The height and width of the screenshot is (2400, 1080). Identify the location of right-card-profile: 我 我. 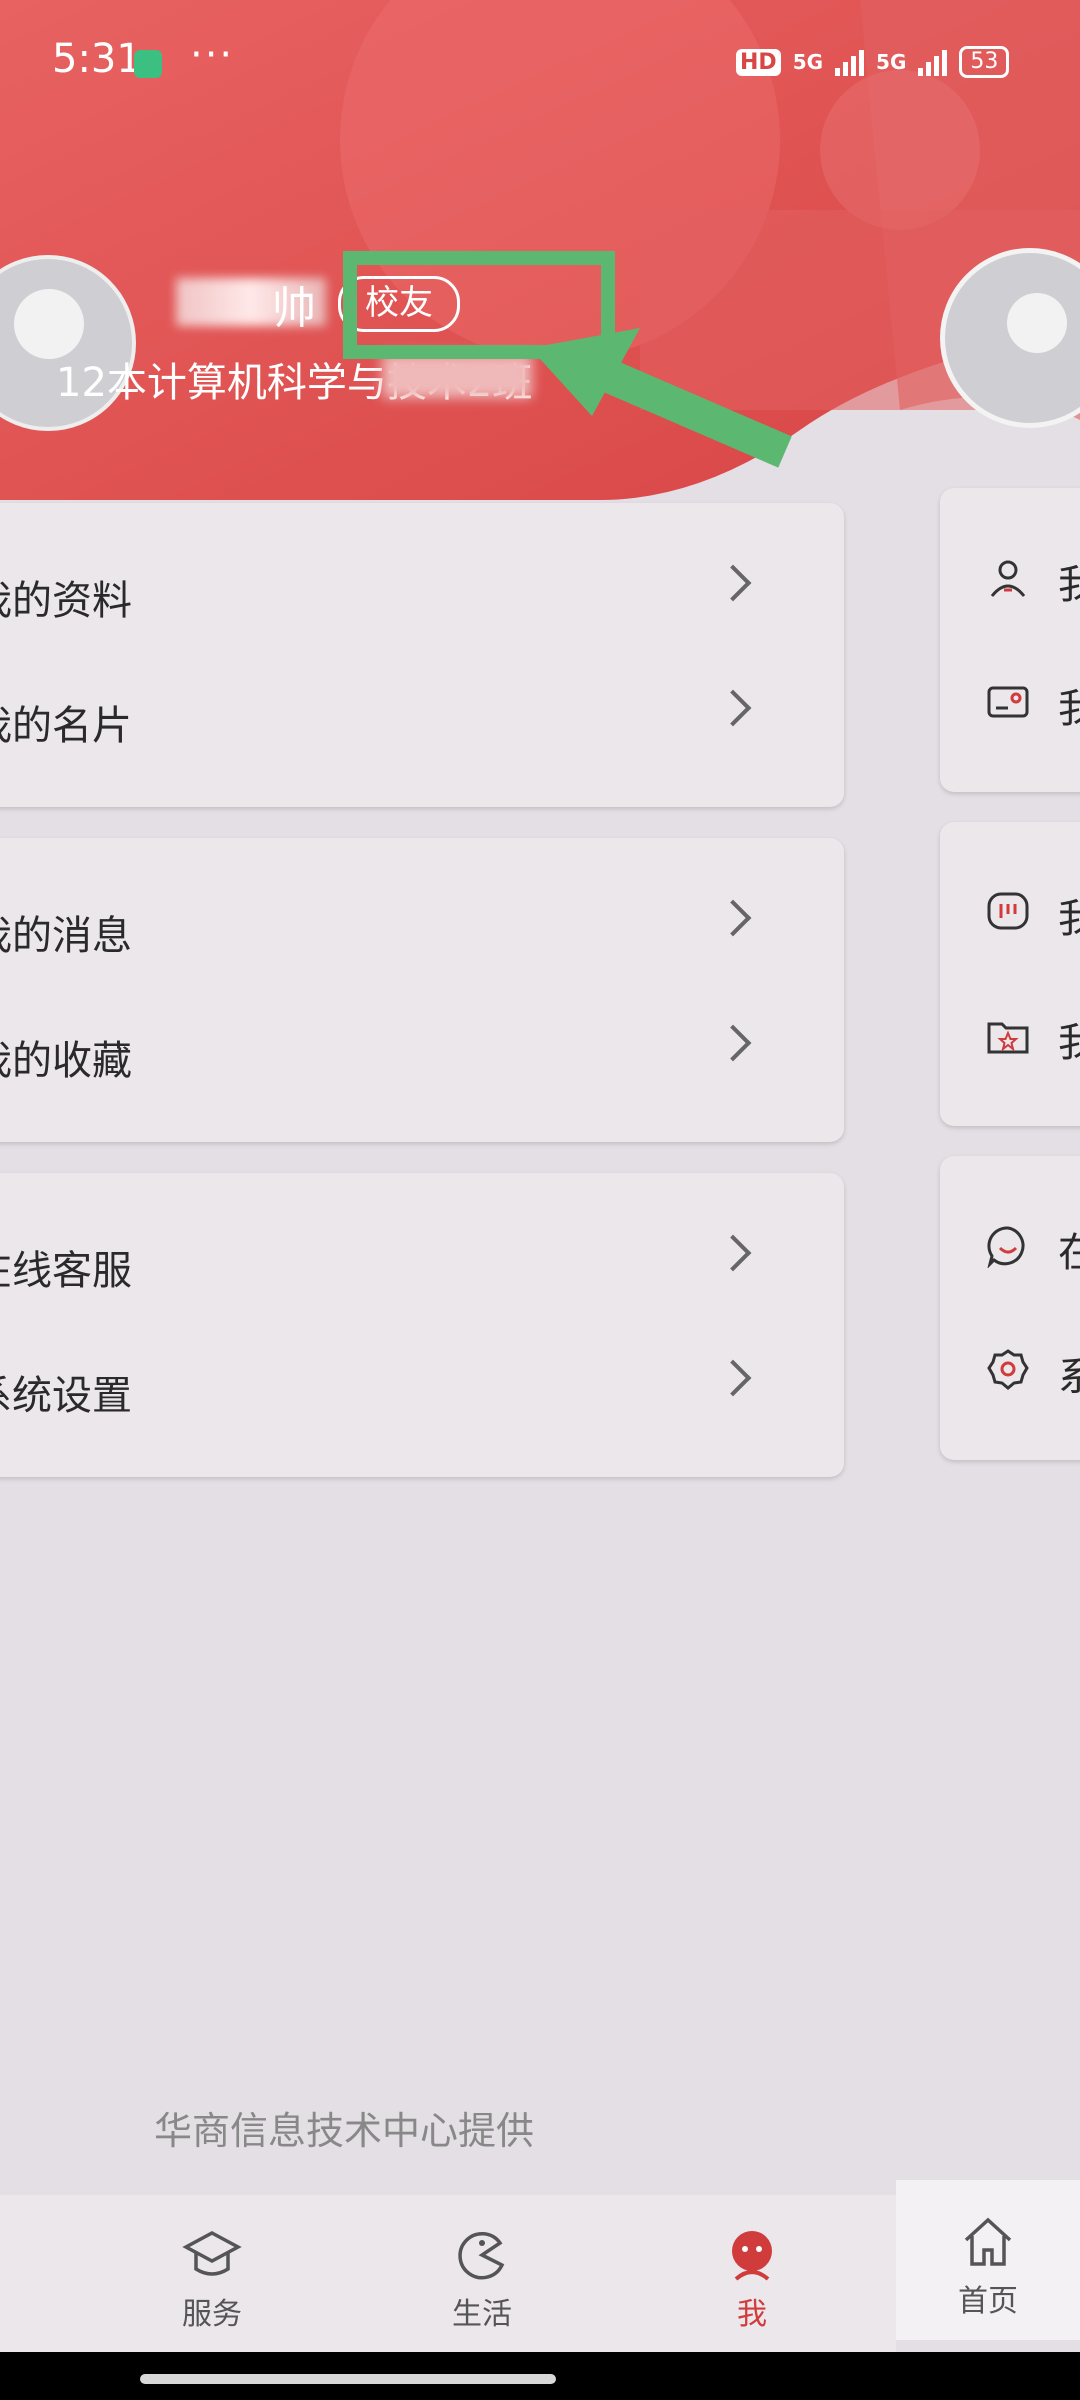
(1010, 640).